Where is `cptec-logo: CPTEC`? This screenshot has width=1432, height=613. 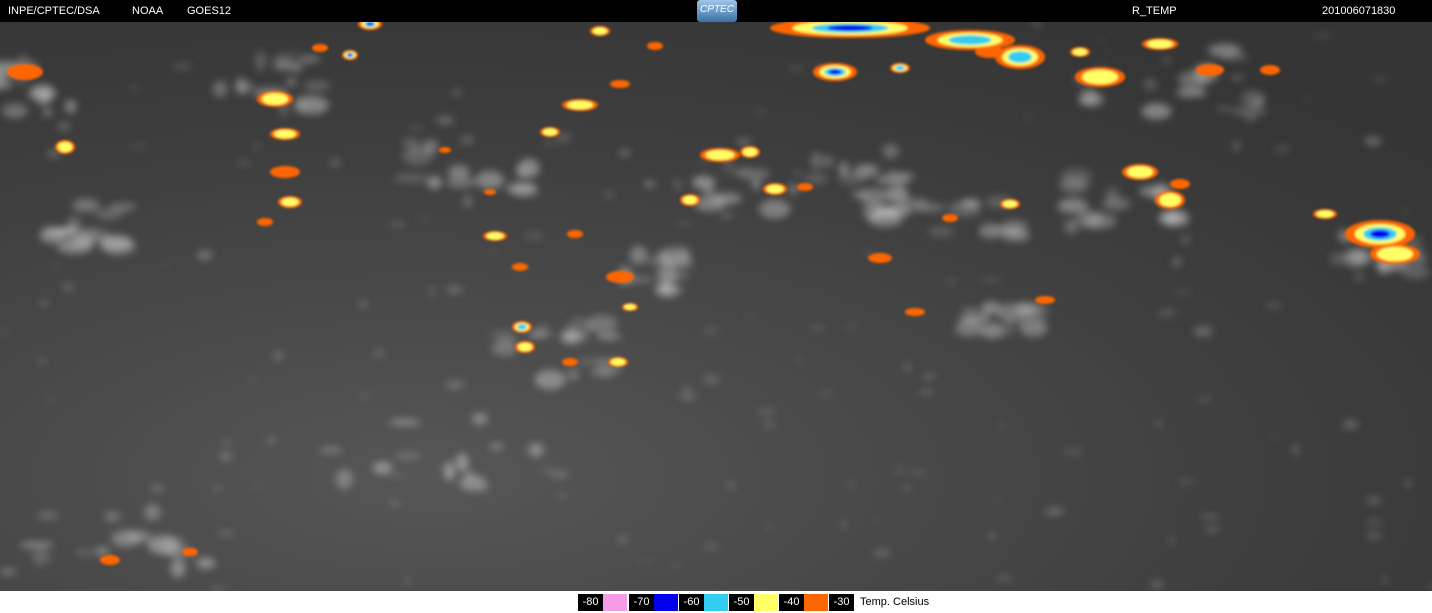
cptec-logo: CPTEC is located at coordinates (717, 11).